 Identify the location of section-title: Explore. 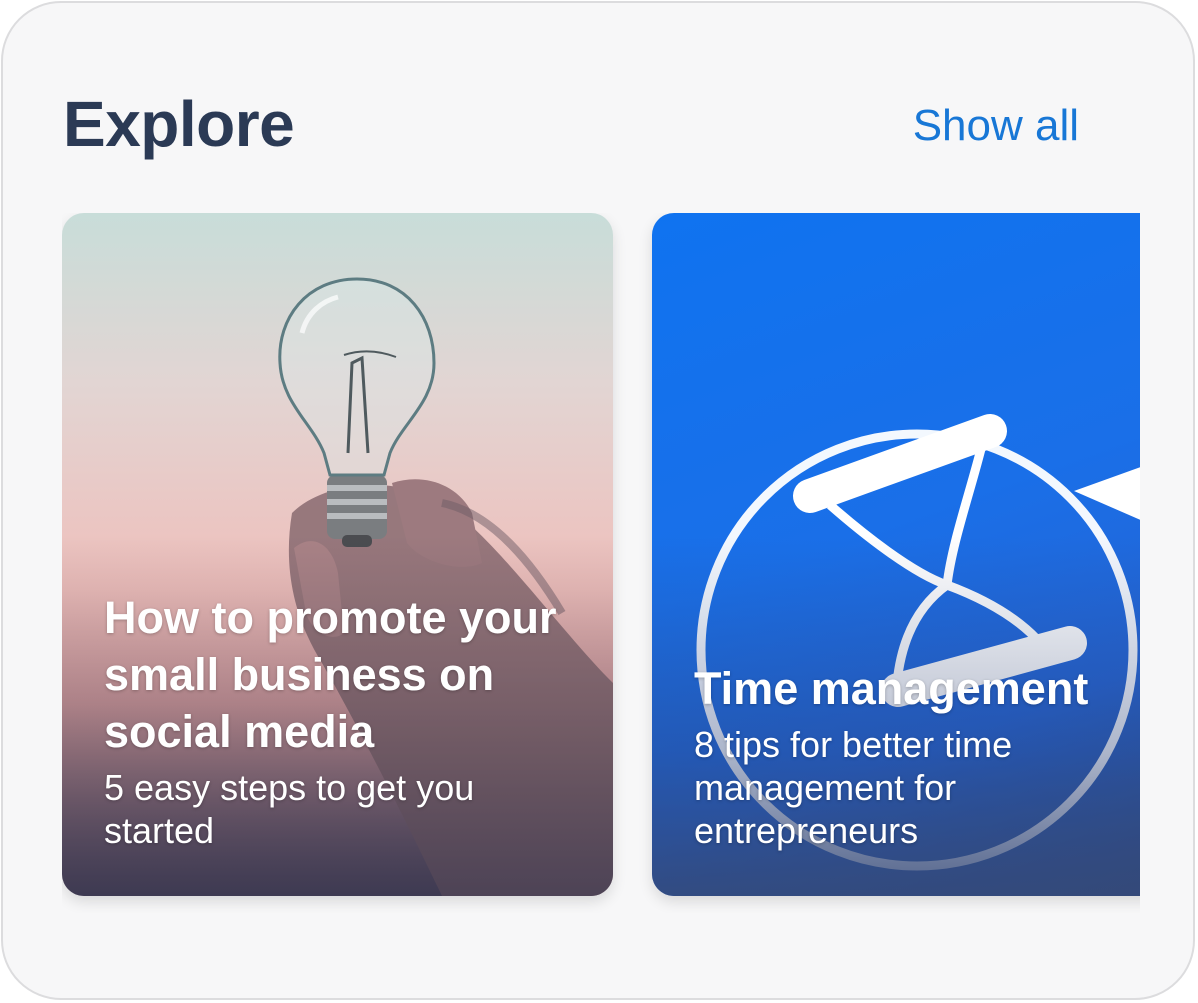
(179, 124).